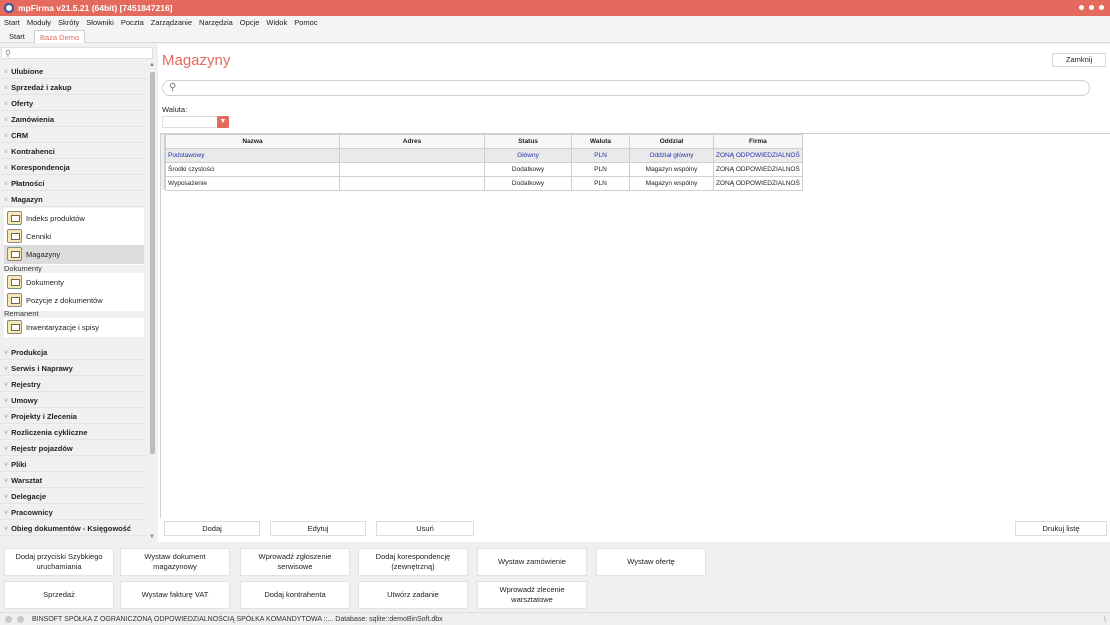 The width and height of the screenshot is (1110, 625). Describe the element at coordinates (252, 183) in the screenshot. I see `cell-nazwa: Wyposażenie` at that location.